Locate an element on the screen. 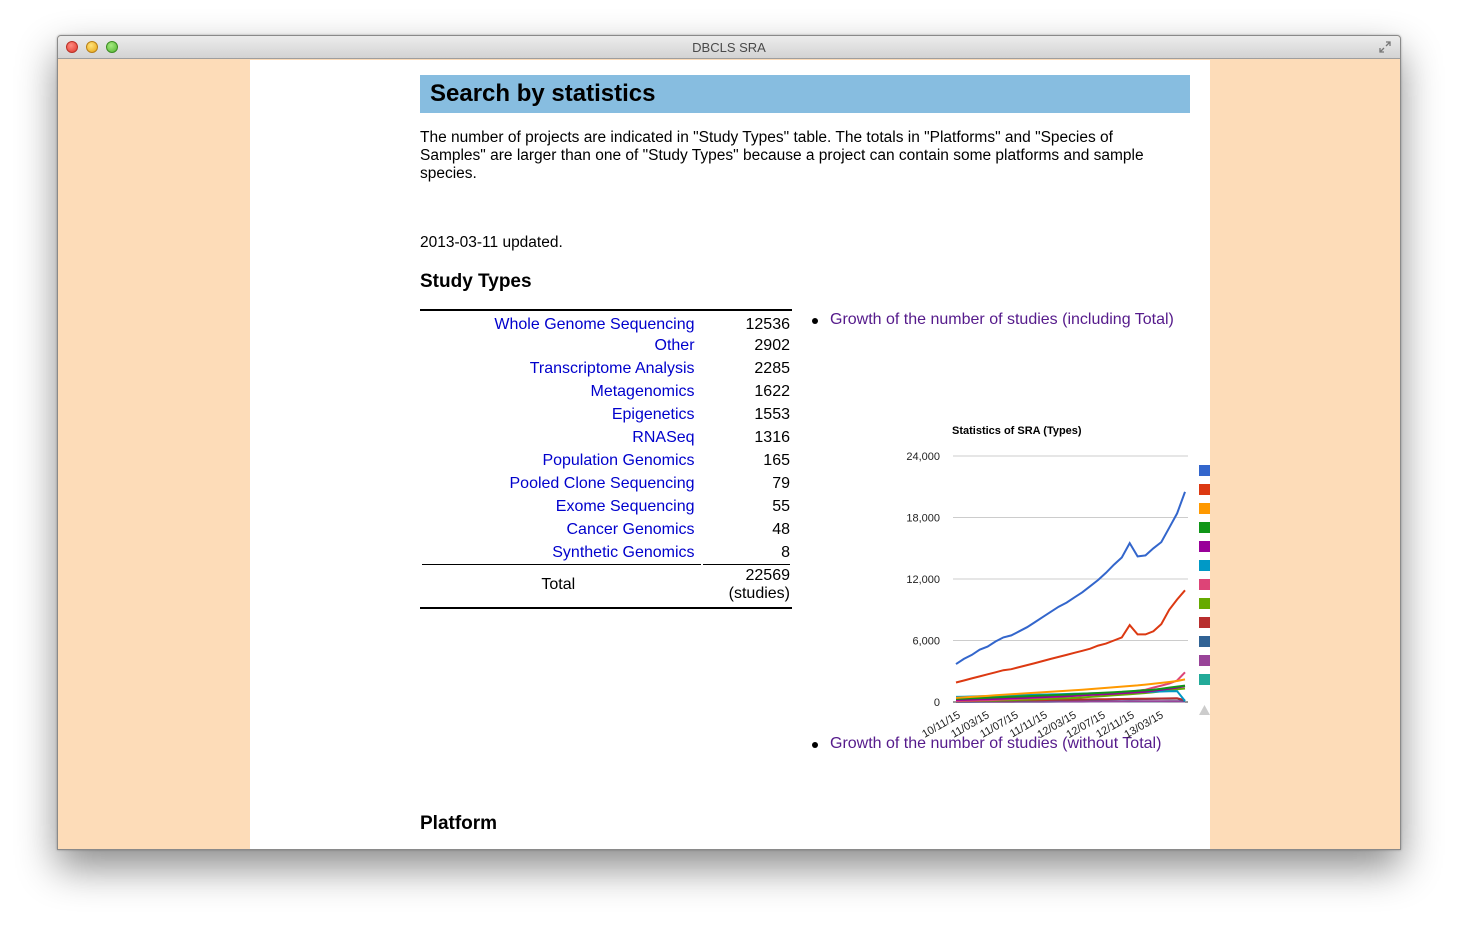  study-type-cell: Other is located at coordinates (561, 345).